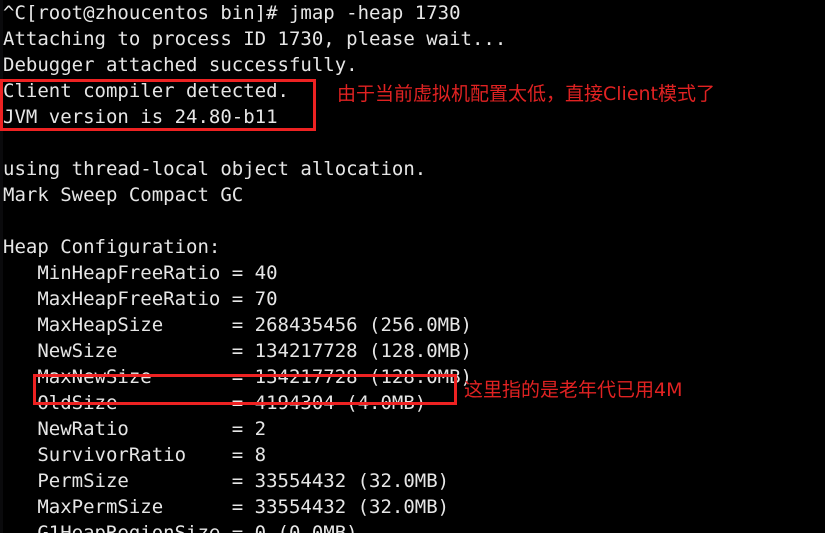  I want to click on console-line: Mark Sweep Compact GC, so click(123, 195).